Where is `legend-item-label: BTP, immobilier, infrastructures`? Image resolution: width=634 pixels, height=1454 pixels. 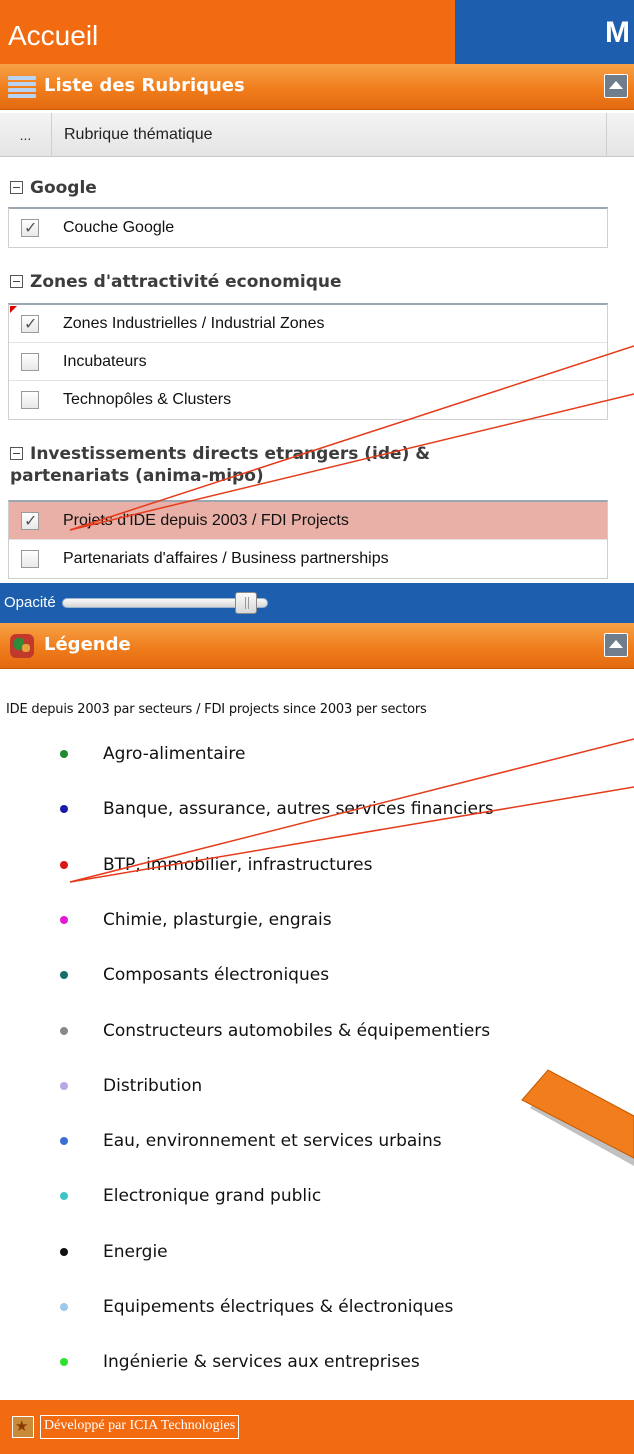
legend-item-label: BTP, immobilier, infrastructures is located at coordinates (238, 864).